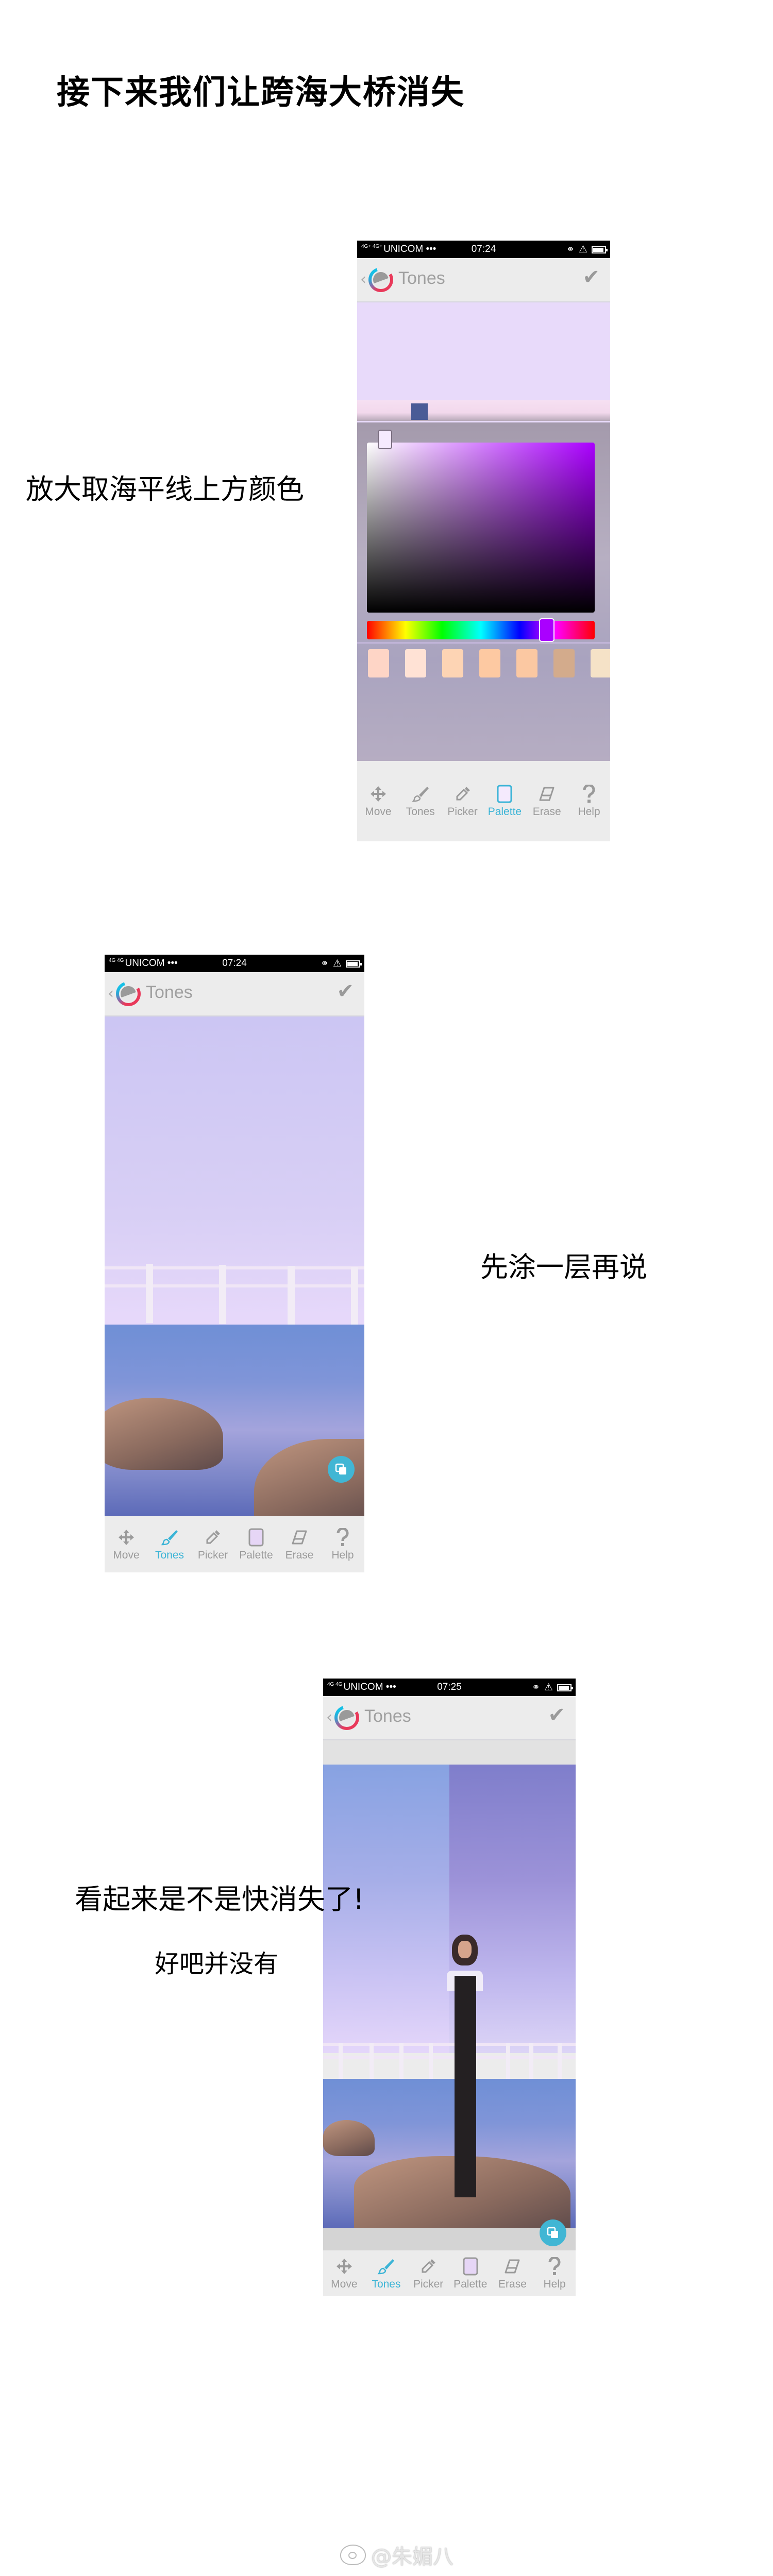 Image resolution: width=773 pixels, height=2576 pixels. What do you see at coordinates (219, 1899) in the screenshot?
I see `caption-step3a: 看起来是不是快消失了!` at bounding box center [219, 1899].